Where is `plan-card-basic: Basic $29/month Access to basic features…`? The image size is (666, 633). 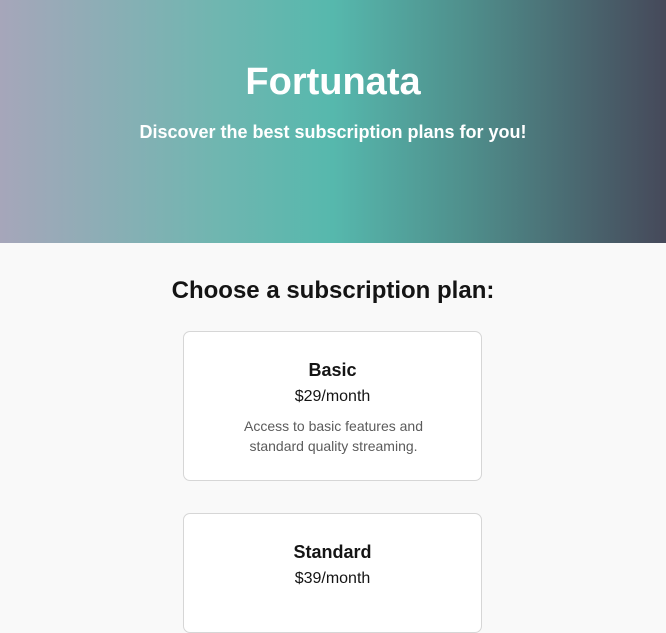 plan-card-basic: Basic $29/month Access to basic features… is located at coordinates (332, 406).